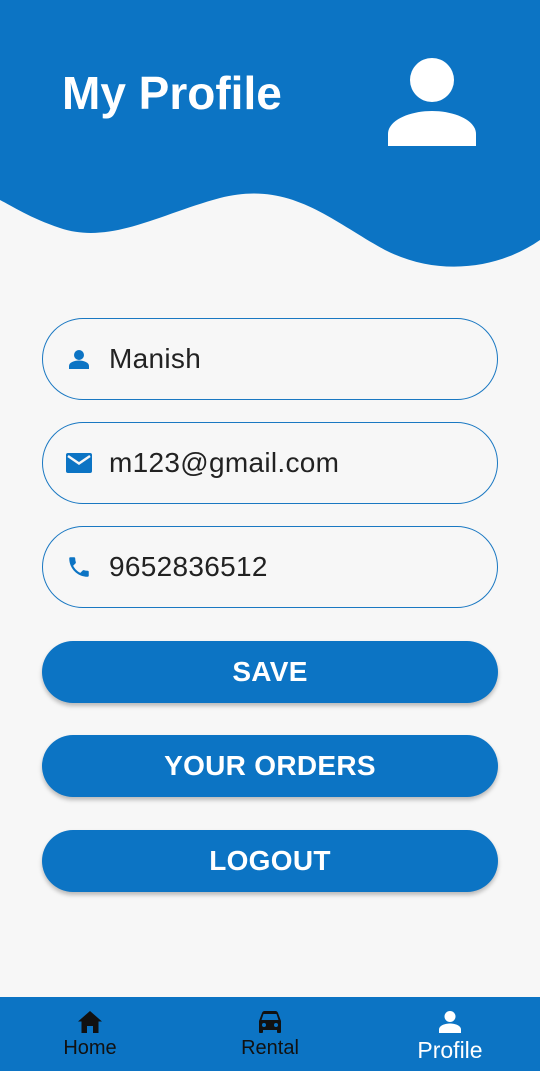 This screenshot has width=540, height=1071. Describe the element at coordinates (270, 861) in the screenshot. I see `logout-button: LOGOUT` at that location.